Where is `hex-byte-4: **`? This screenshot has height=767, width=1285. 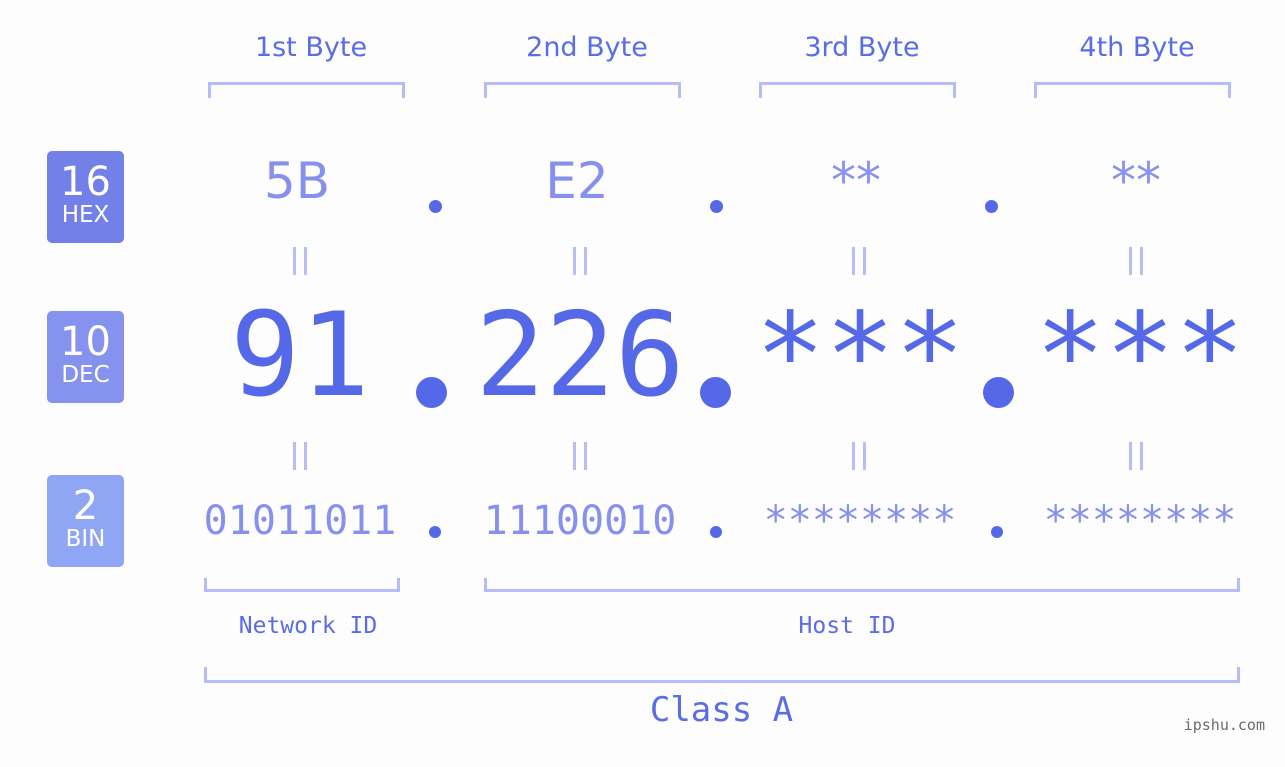
hex-byte-4: ** is located at coordinates (1136, 181).